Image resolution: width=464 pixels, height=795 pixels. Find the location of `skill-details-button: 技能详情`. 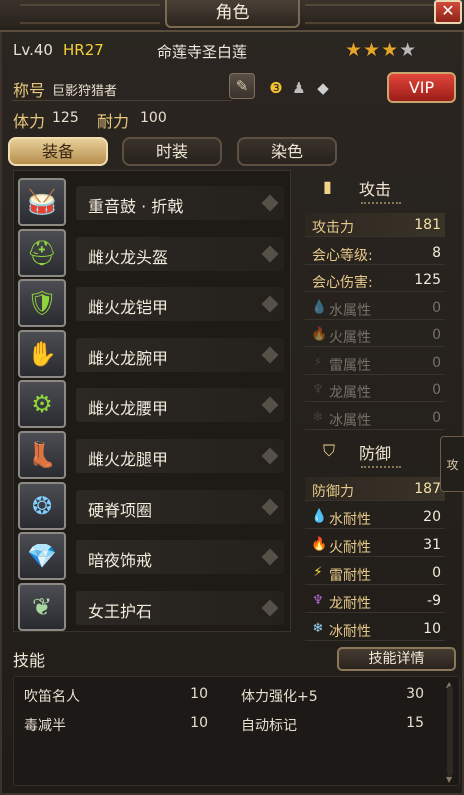

skill-details-button: 技能详情 is located at coordinates (396, 659).